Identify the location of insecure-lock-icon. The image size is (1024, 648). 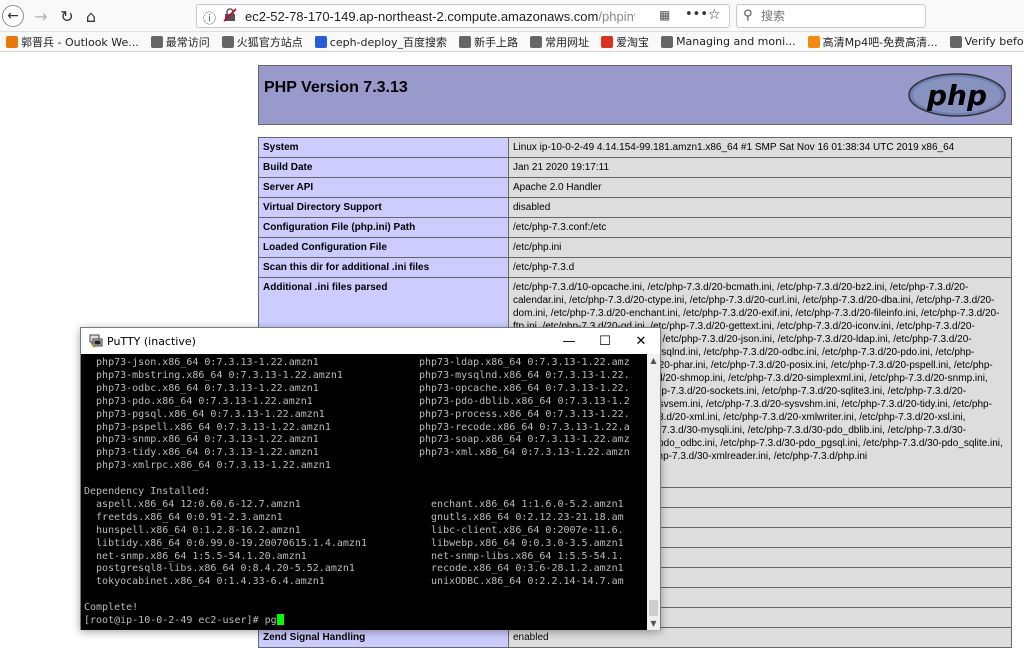
(230, 15).